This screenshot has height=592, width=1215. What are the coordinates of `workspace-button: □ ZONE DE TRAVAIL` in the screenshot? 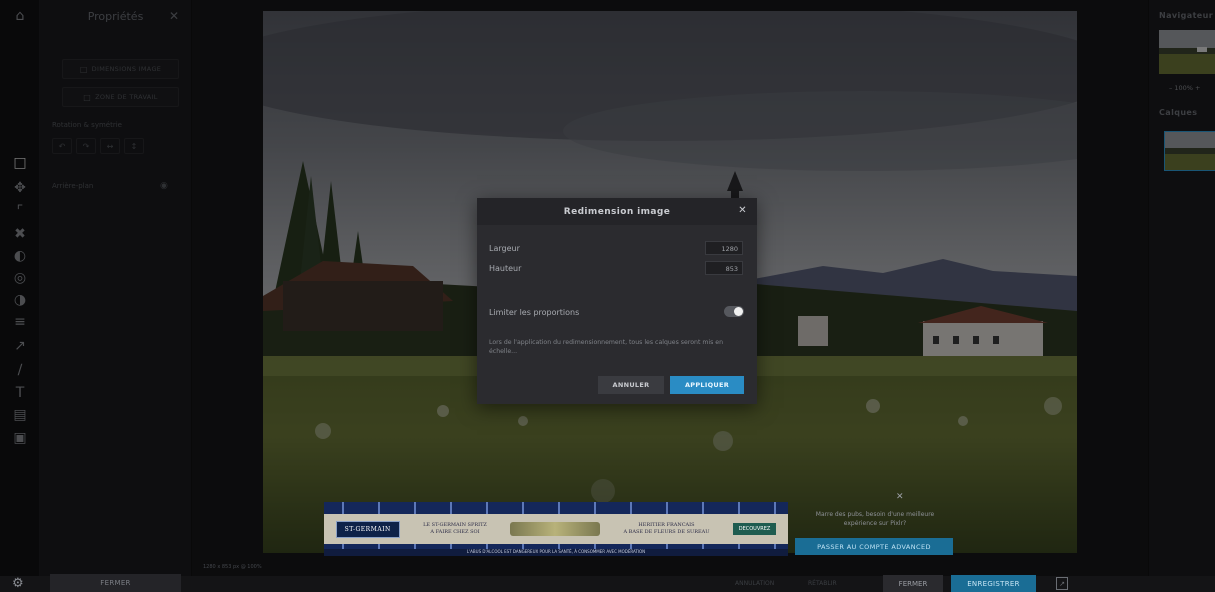 It's located at (120, 97).